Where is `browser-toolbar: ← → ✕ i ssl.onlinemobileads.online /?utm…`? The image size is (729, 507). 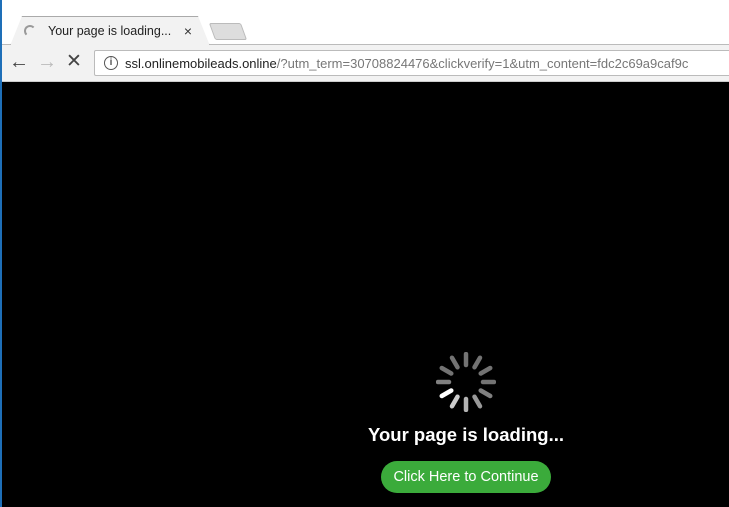
browser-toolbar: ← → ✕ i ssl.onlinemobileads.online /?utm… is located at coordinates (365, 63).